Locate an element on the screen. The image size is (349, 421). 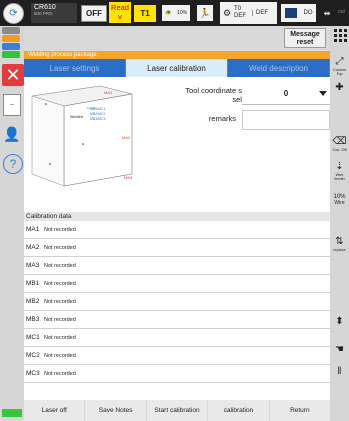
swap-icon: ⇅ is located at coordinates (339, 241).